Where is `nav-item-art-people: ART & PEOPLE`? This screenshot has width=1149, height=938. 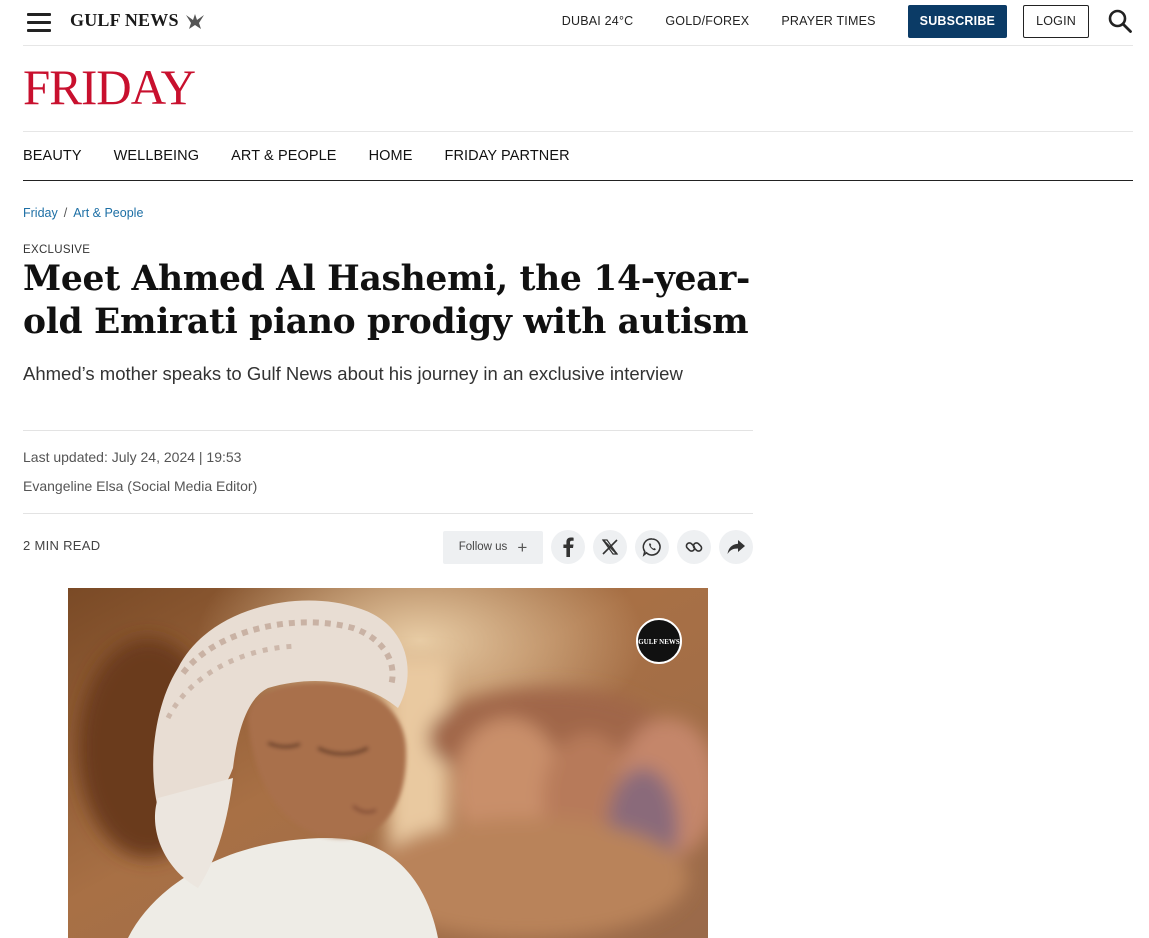 nav-item-art-people: ART & PEOPLE is located at coordinates (283, 156).